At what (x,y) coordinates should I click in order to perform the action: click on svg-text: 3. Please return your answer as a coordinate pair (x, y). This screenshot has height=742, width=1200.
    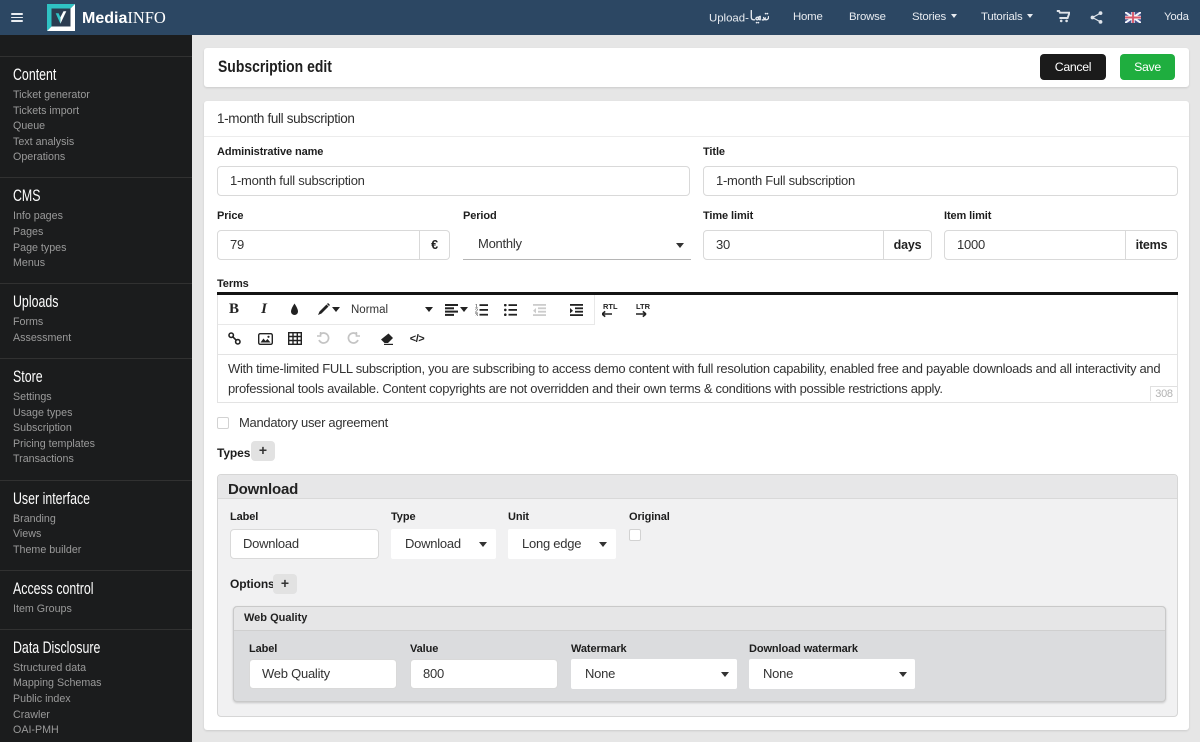
    Looking at the image, I should click on (476, 314).